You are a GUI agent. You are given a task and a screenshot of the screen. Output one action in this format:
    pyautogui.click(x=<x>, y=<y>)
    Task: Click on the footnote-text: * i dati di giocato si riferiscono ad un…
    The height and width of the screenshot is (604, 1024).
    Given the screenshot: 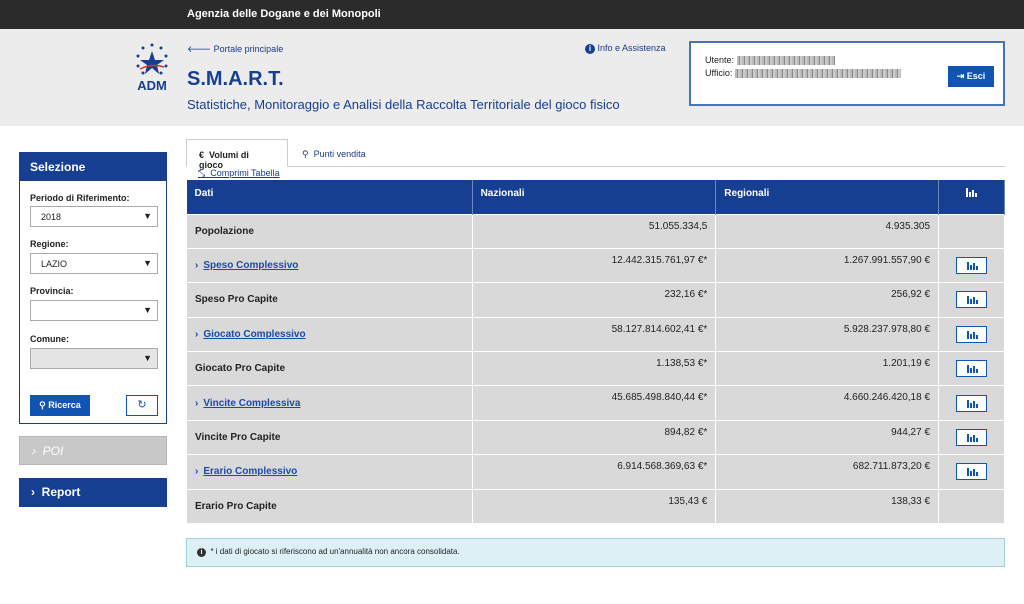 What is the action you would take?
    pyautogui.click(x=335, y=551)
    